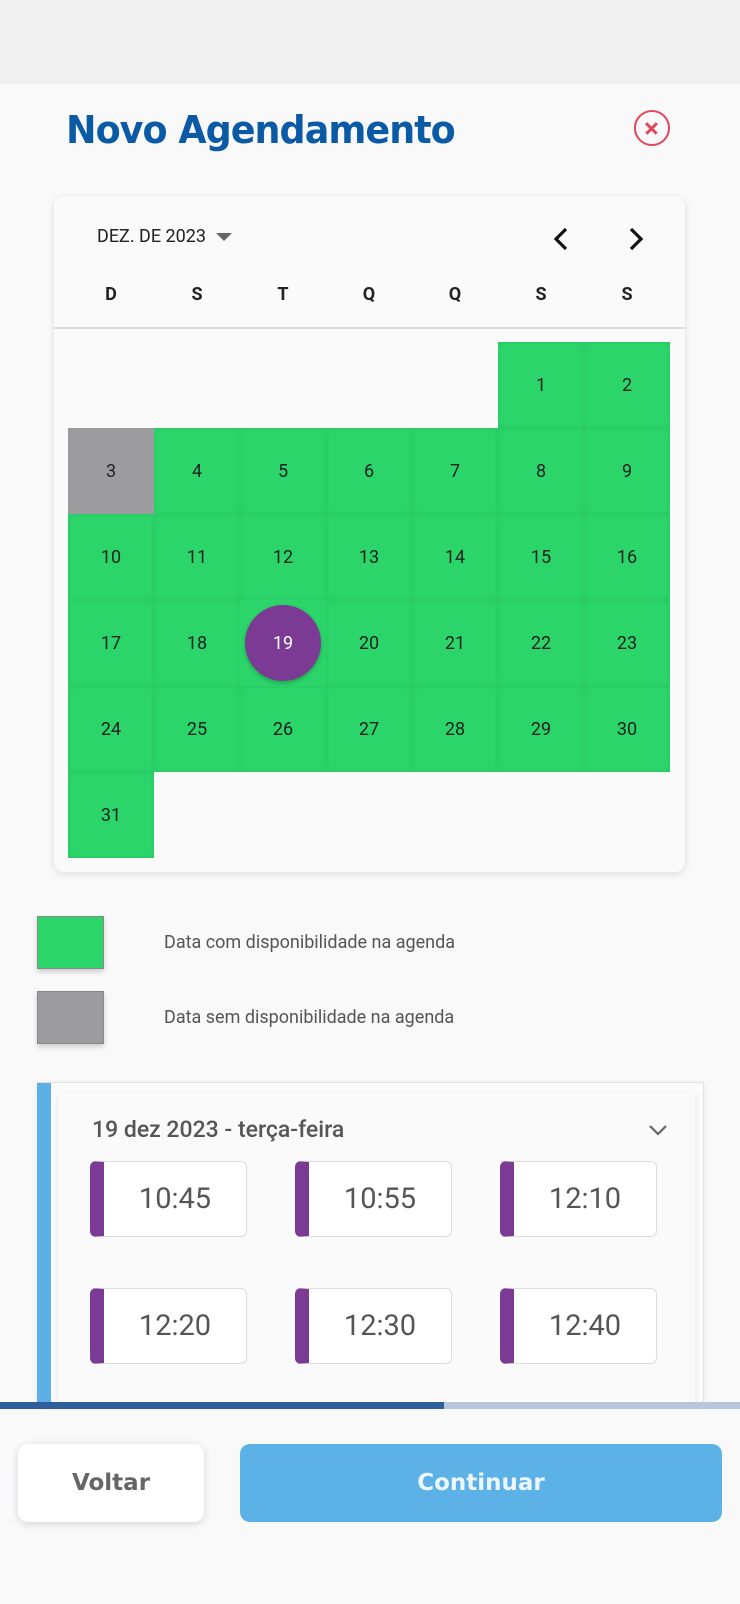 This screenshot has width=740, height=1604. I want to click on calendar-day-3: 3, so click(111, 471).